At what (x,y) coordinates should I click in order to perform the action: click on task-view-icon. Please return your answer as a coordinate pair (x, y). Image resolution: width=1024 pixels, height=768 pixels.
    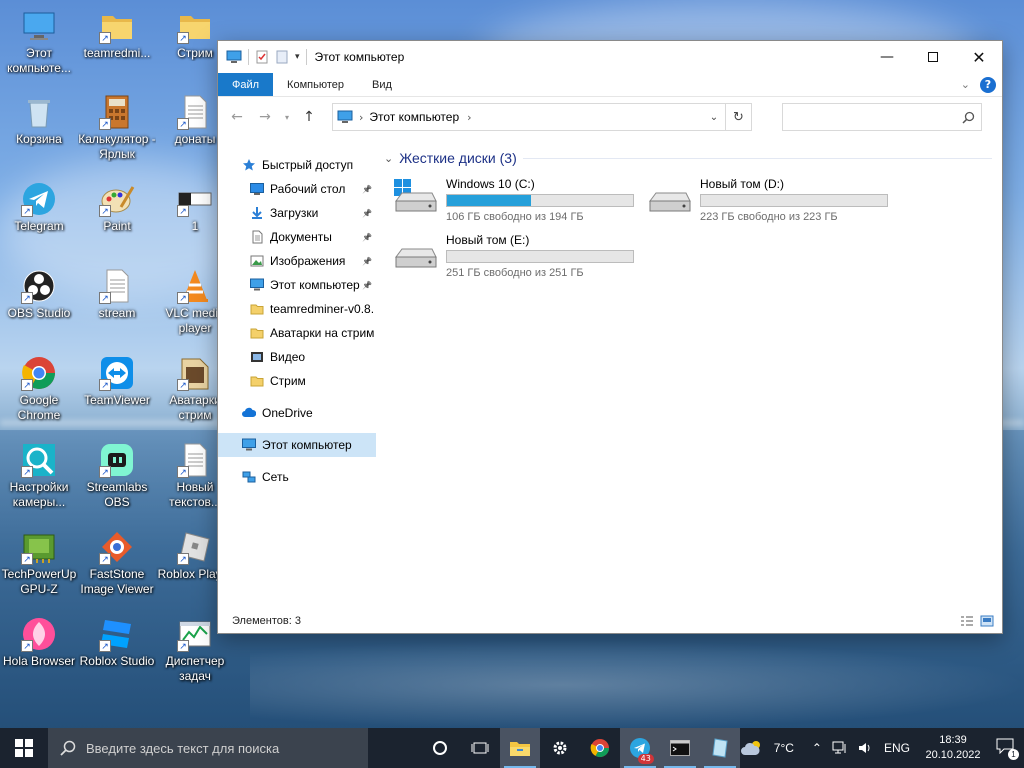
    Looking at the image, I should click on (480, 748).